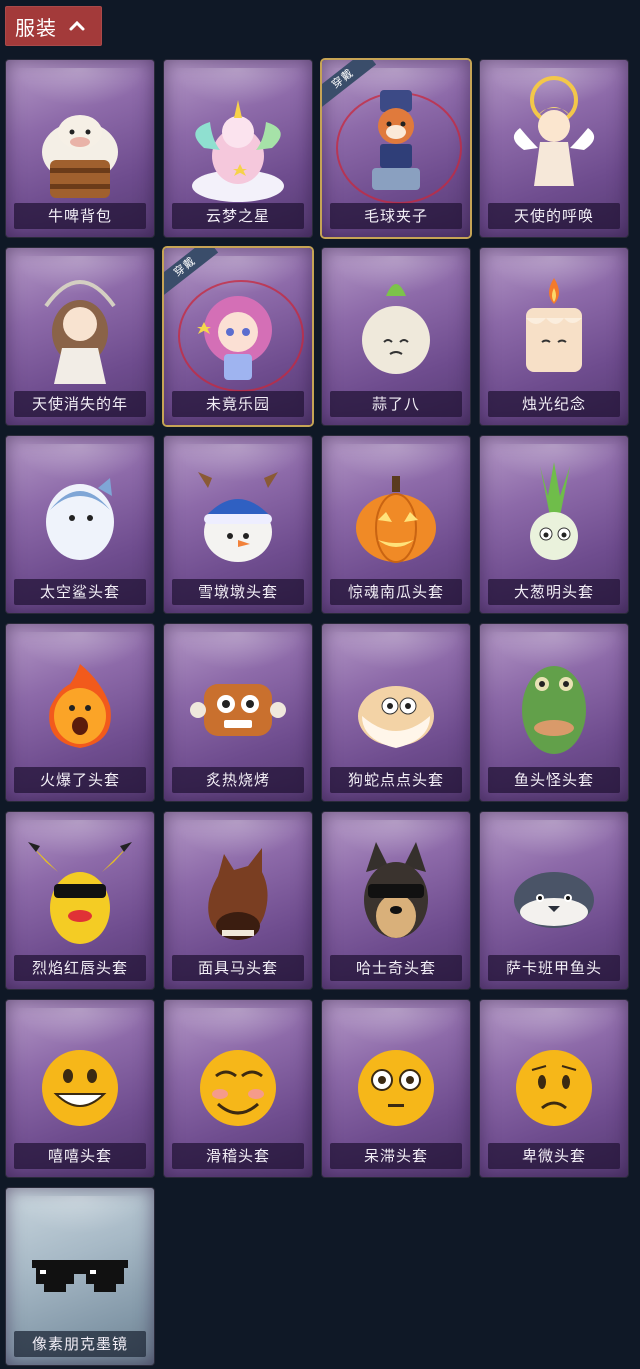 The width and height of the screenshot is (640, 1369). What do you see at coordinates (238, 592) in the screenshot?
I see `outfit-name: 雪墩墩头套` at bounding box center [238, 592].